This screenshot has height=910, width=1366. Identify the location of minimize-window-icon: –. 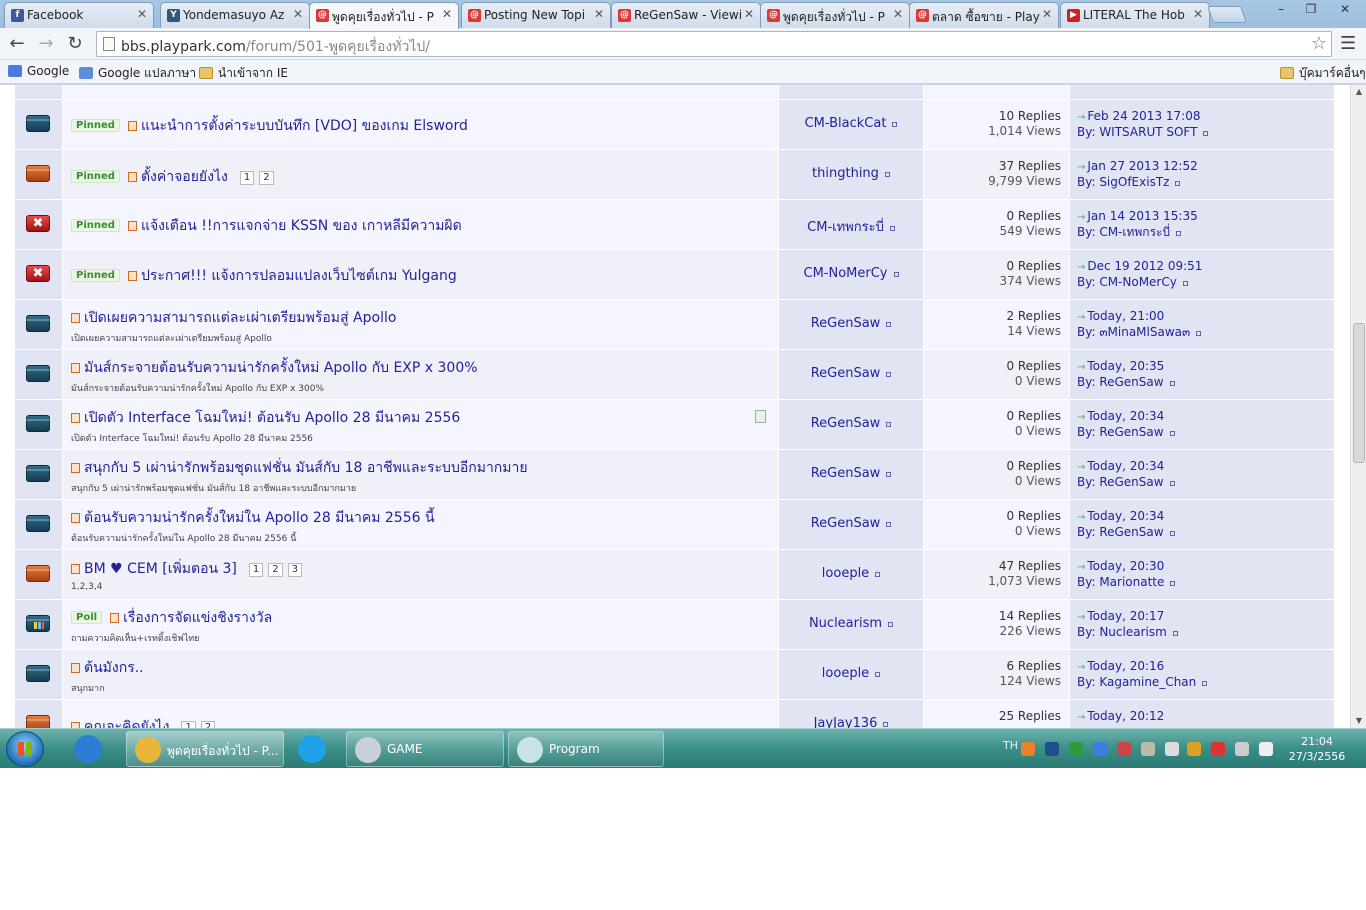
(1281, 9).